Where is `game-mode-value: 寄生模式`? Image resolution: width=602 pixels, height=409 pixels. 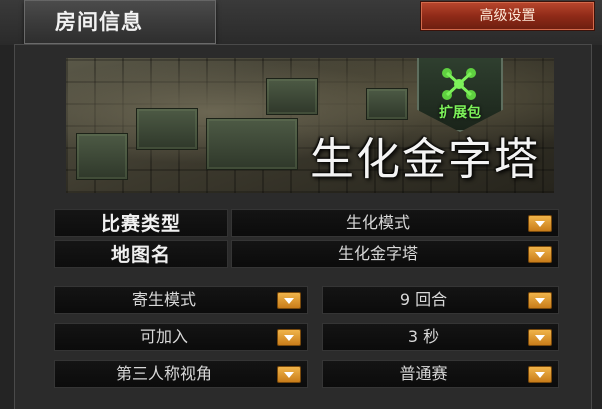 game-mode-value: 寄生模式 is located at coordinates (163, 299).